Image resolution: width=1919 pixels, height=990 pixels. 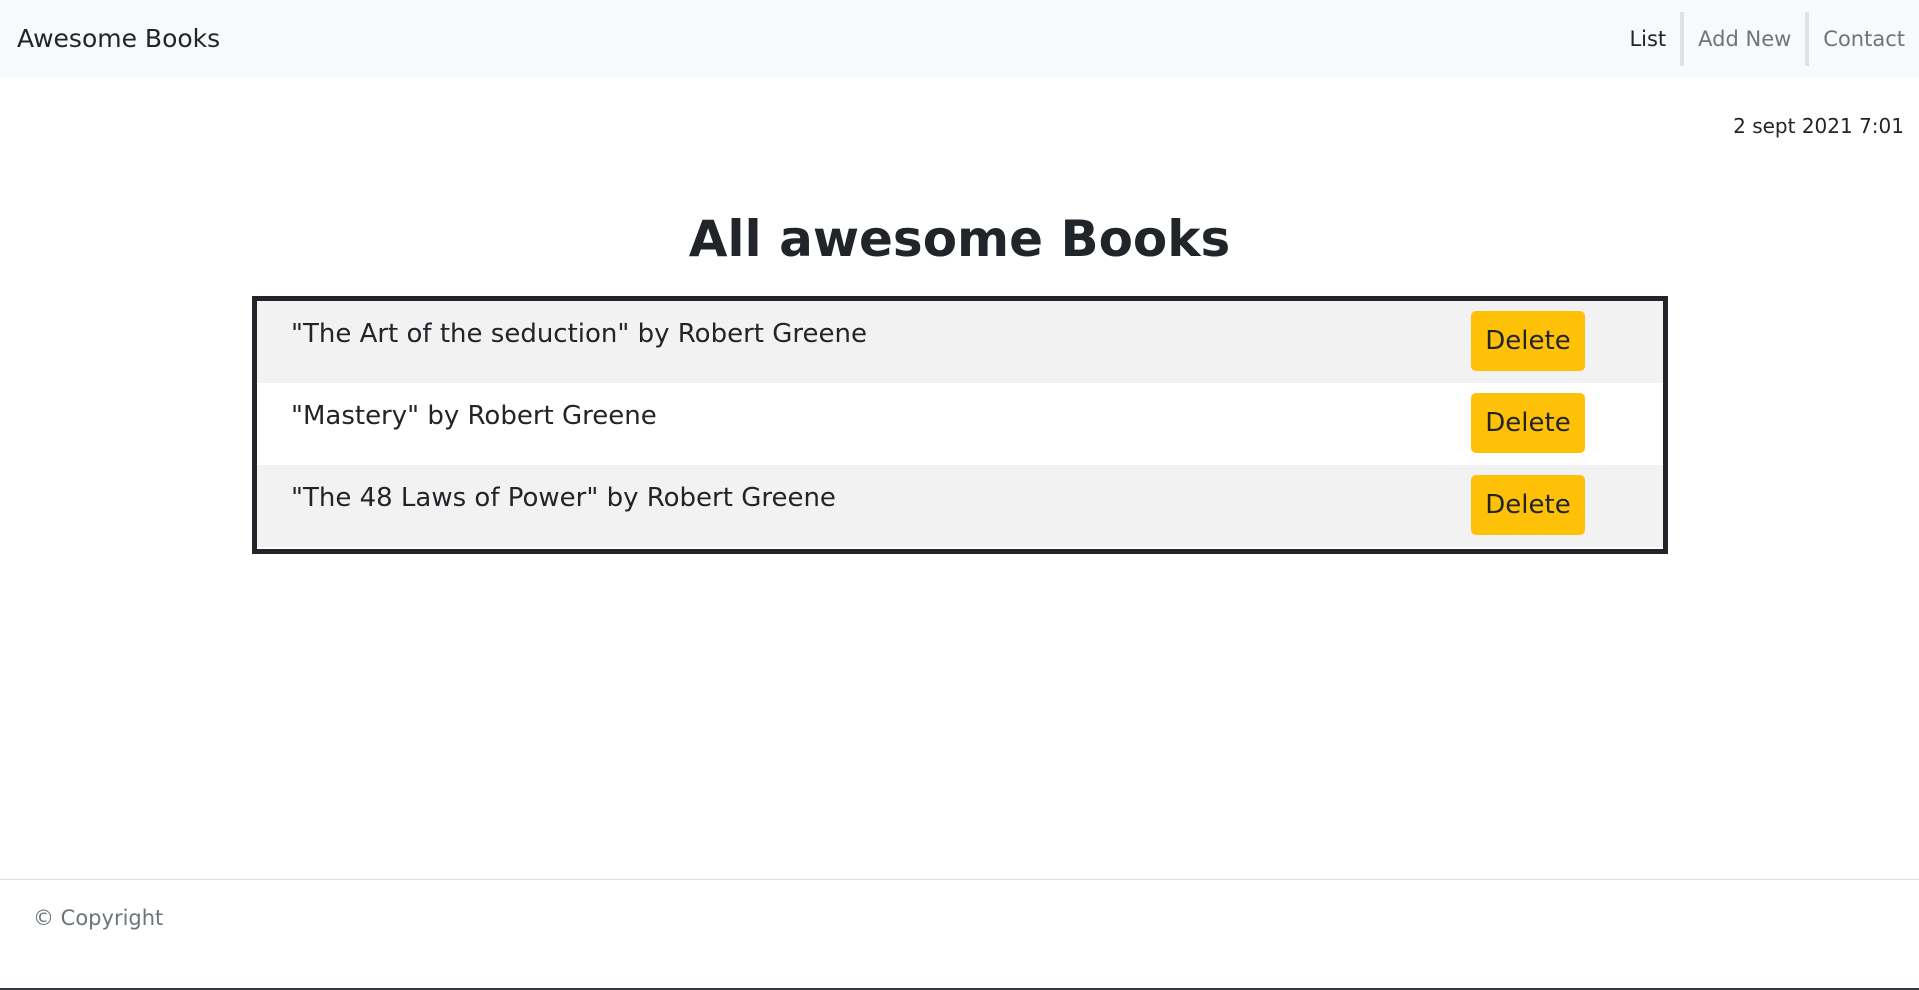 I want to click on page-title: All awesome Books, so click(x=959, y=239).